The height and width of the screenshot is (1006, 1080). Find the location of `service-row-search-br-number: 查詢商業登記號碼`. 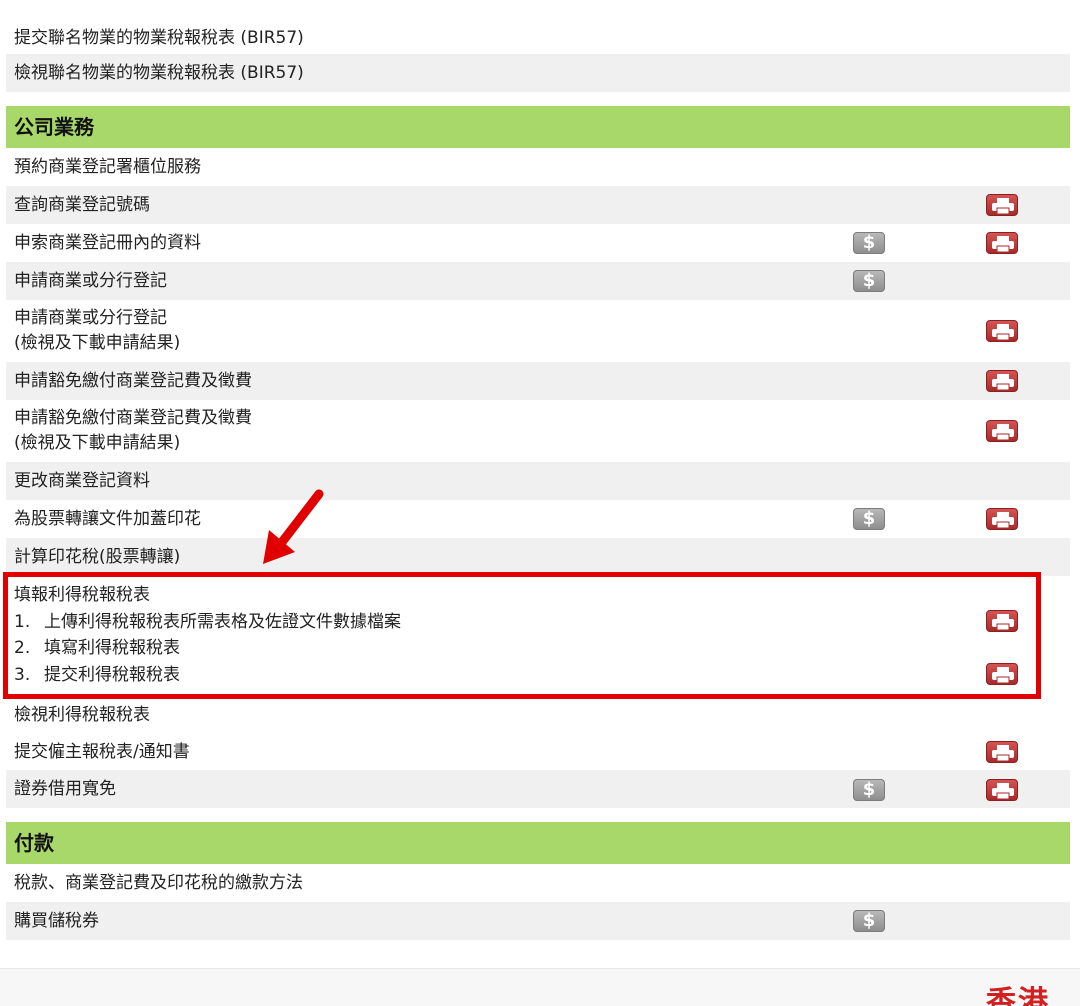

service-row-search-br-number: 查詢商業登記號碼 is located at coordinates (538, 205).